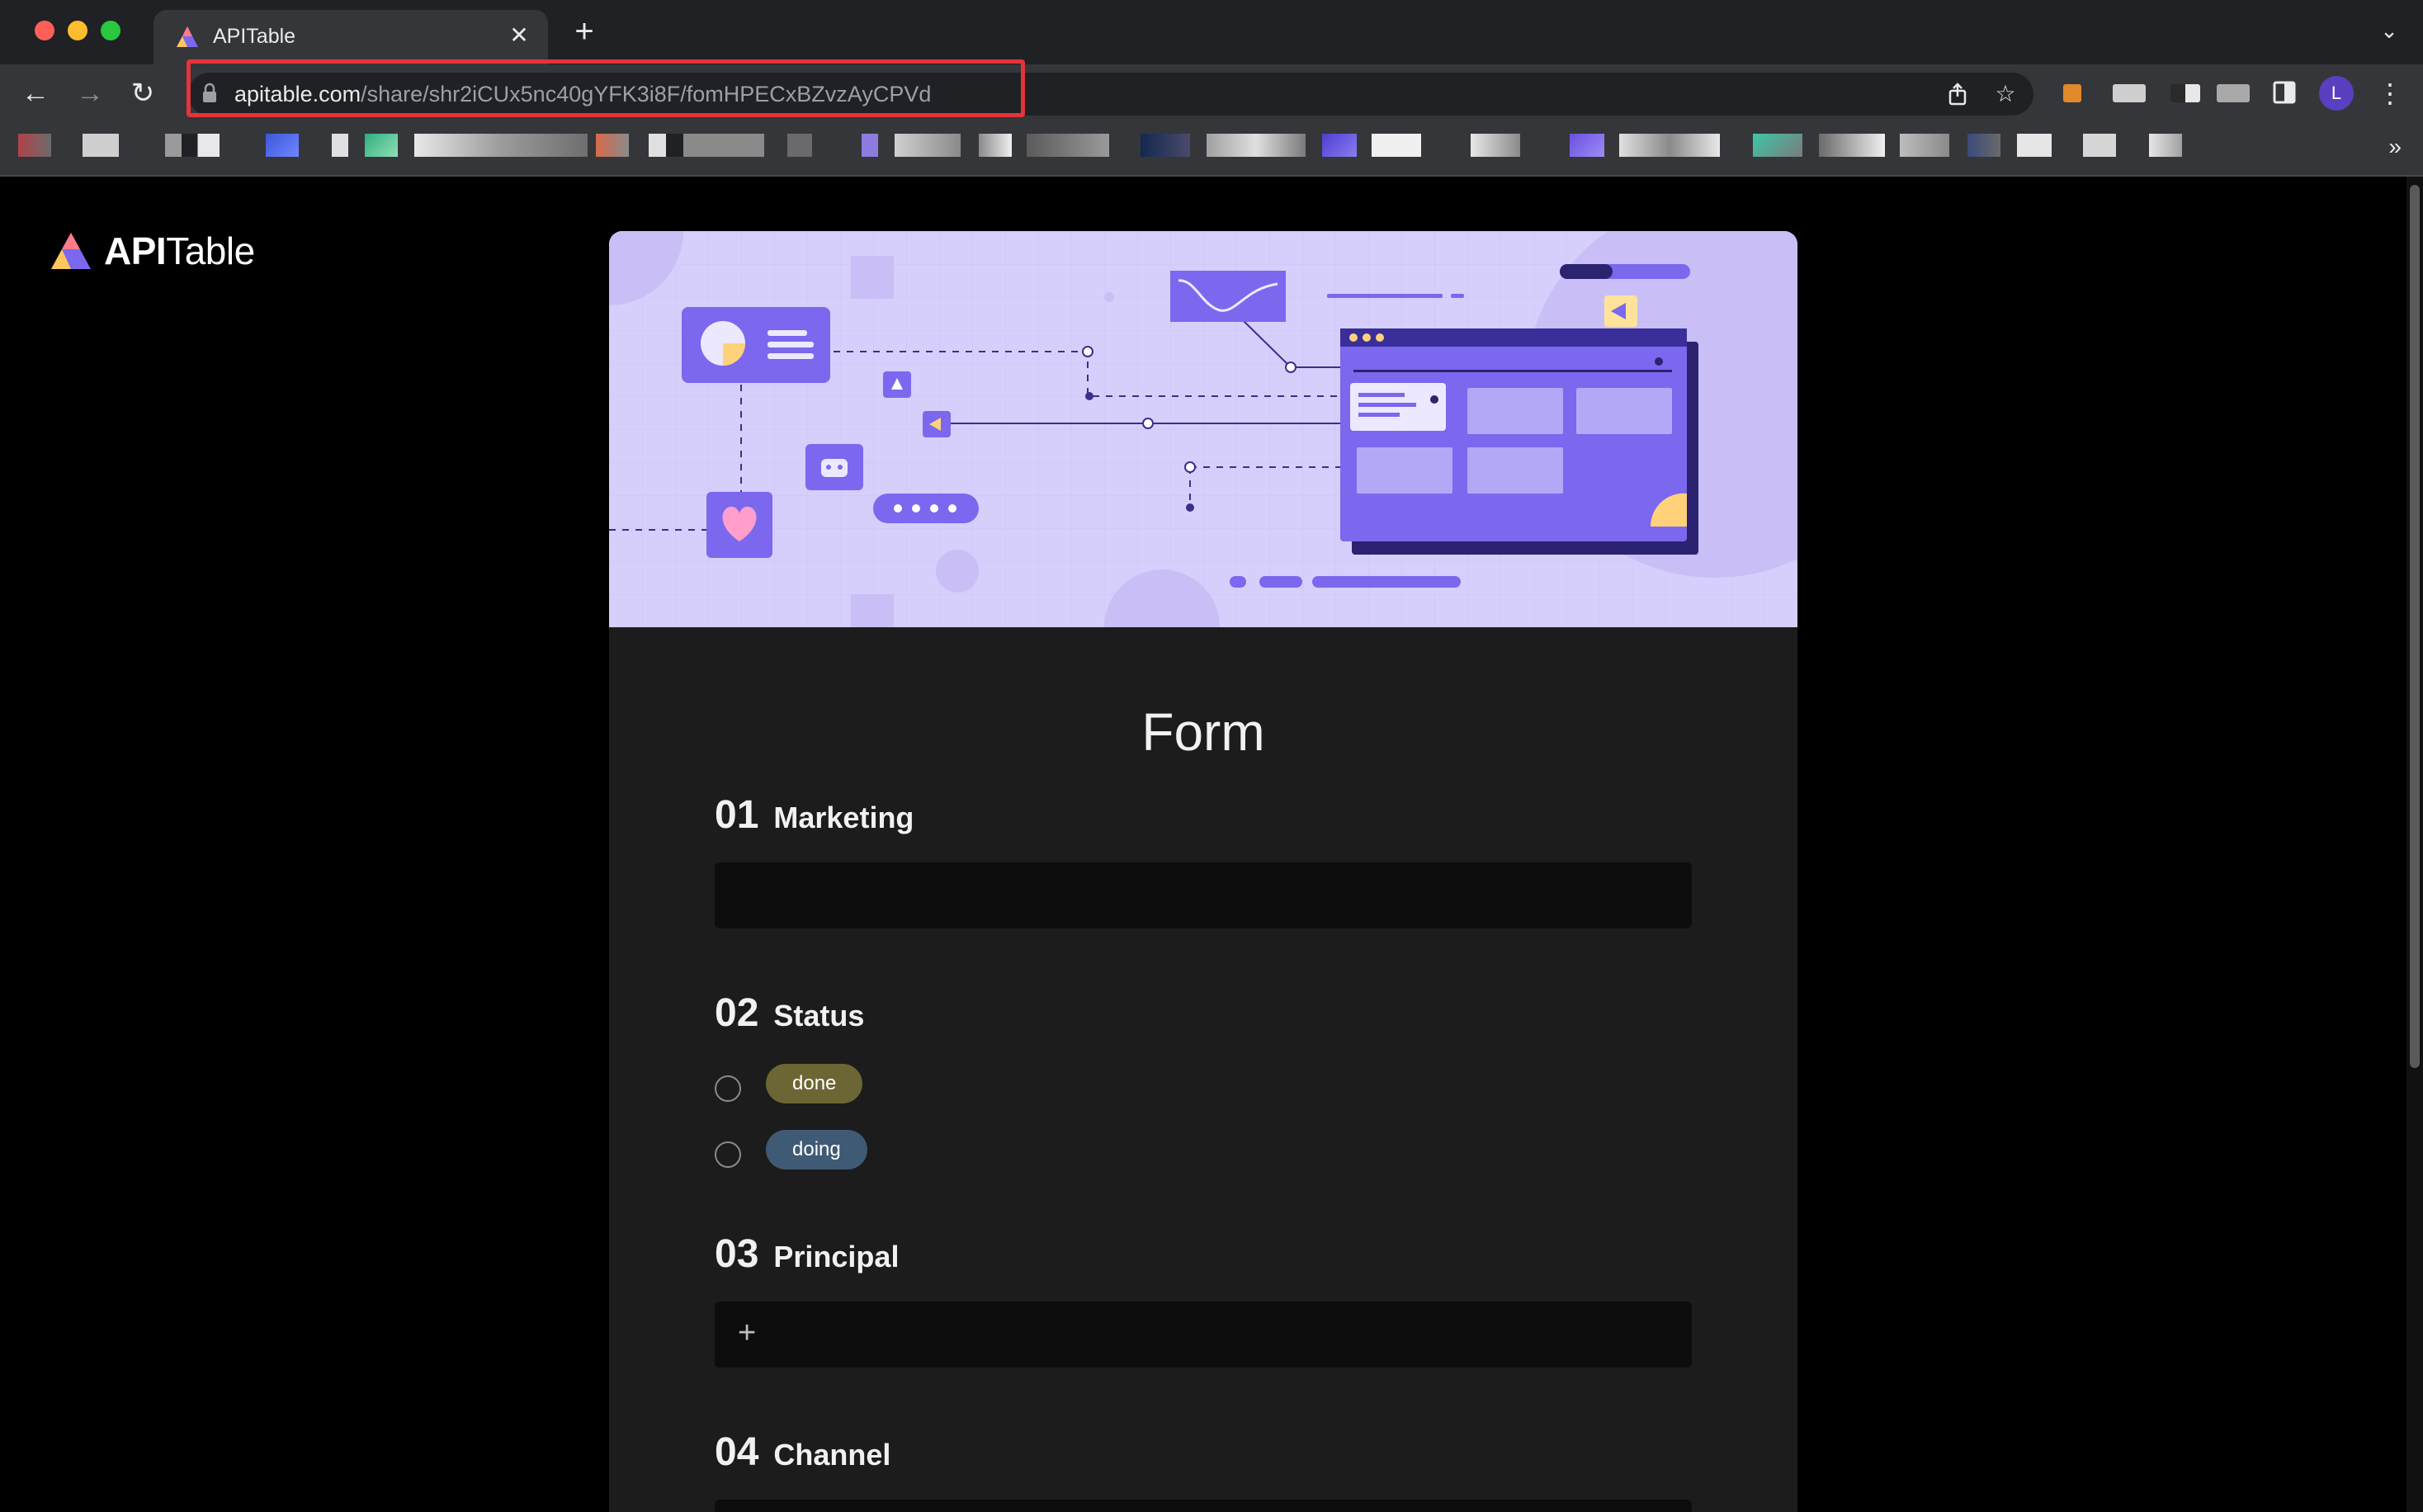  I want to click on field-number: 01, so click(737, 815).